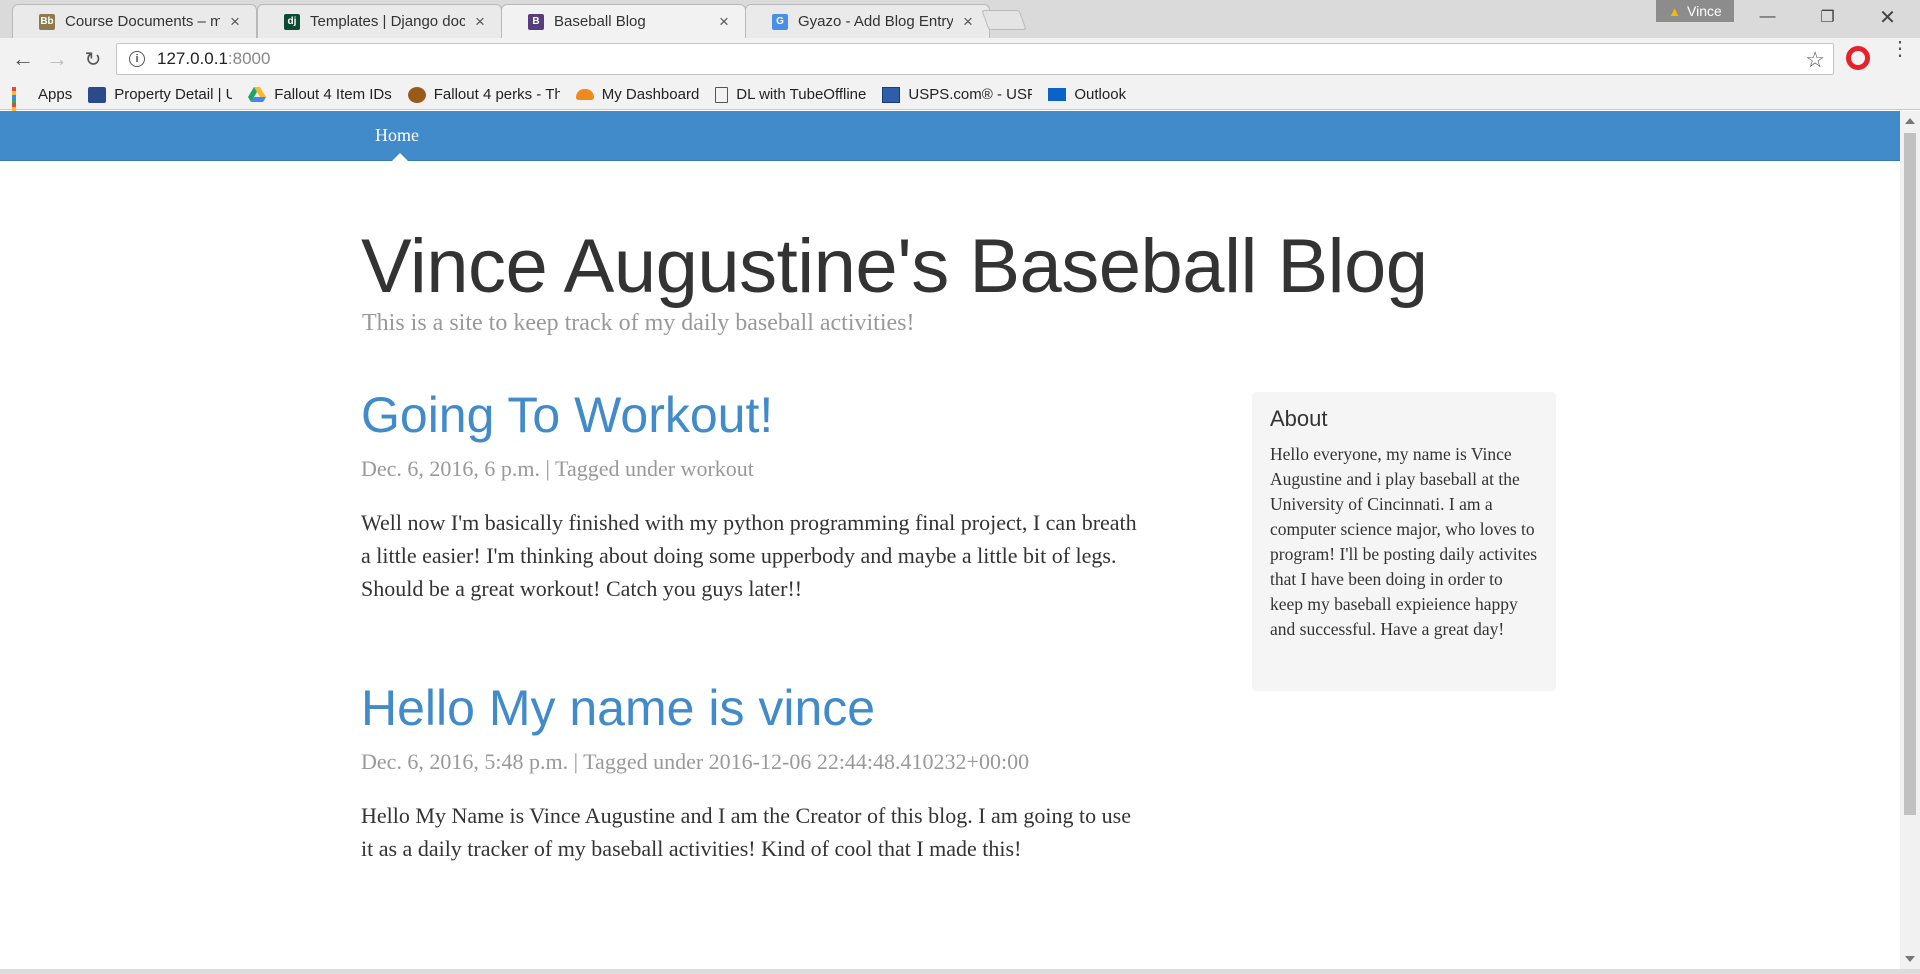 The height and width of the screenshot is (974, 1920). What do you see at coordinates (894, 266) in the screenshot?
I see `blog-title: Vince Augustine's Baseball Blog` at bounding box center [894, 266].